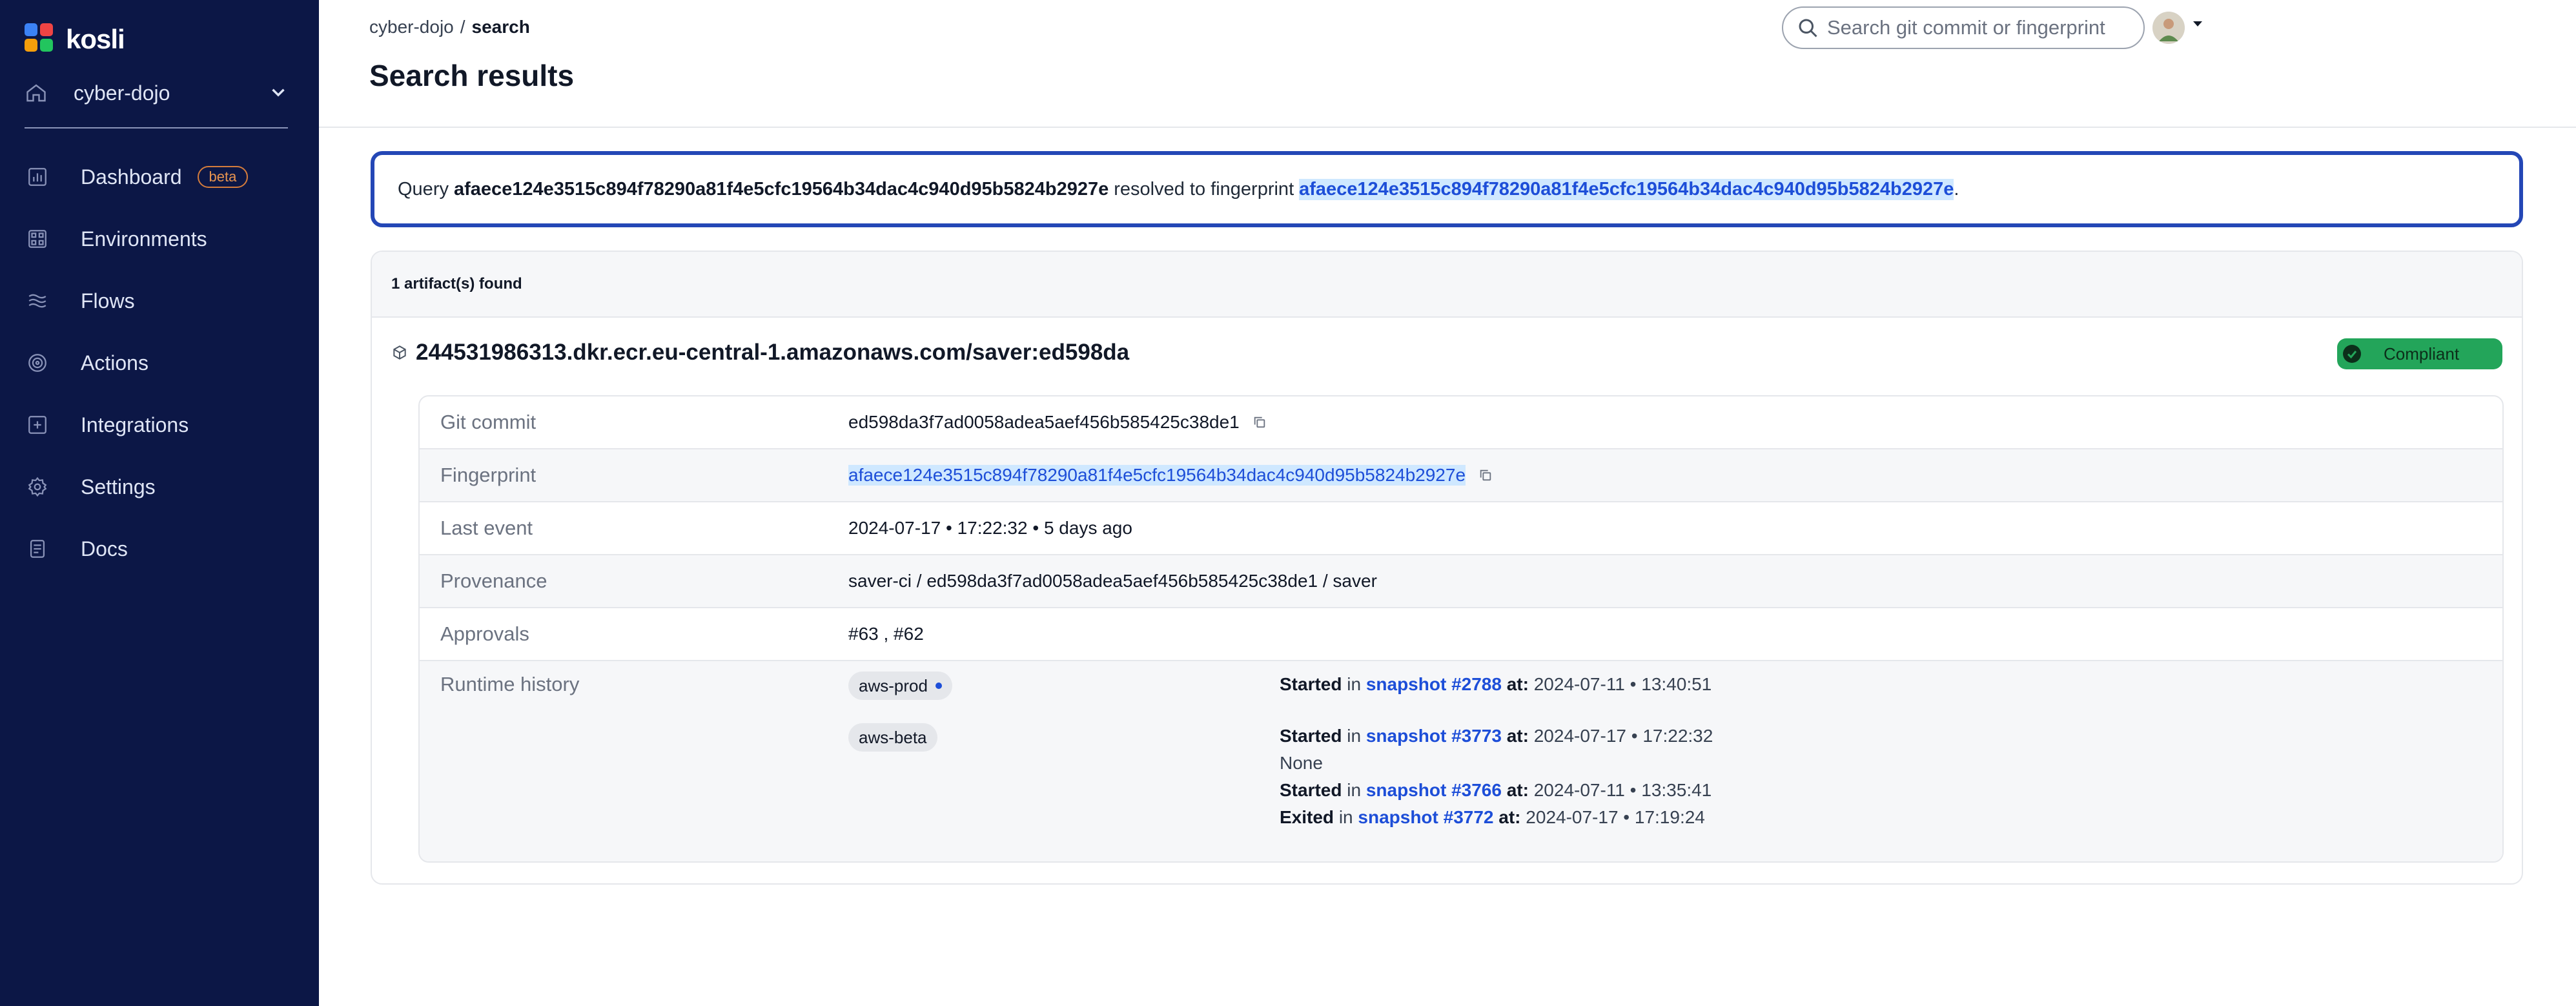 The height and width of the screenshot is (1006, 2576). I want to click on sidebar-item-label: Docs, so click(105, 548).